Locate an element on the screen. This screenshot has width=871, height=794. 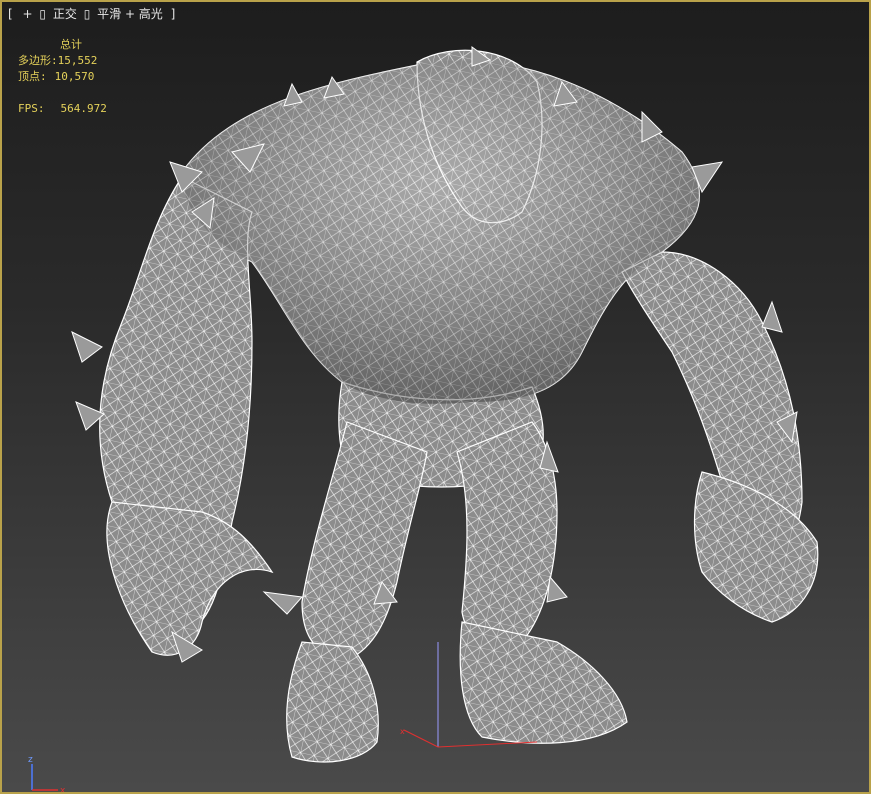
svg-text: x is located at coordinates (402, 731).